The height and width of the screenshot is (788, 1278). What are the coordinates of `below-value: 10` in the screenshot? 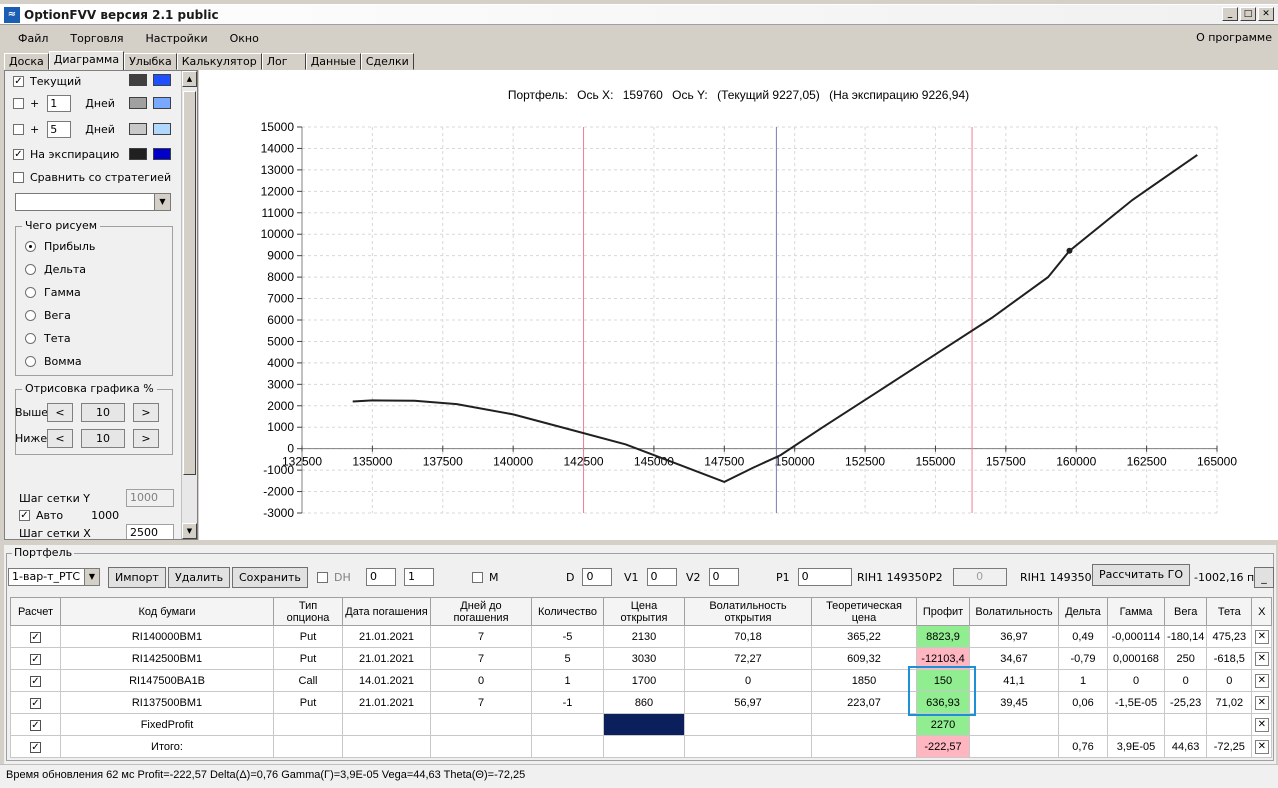 It's located at (103, 438).